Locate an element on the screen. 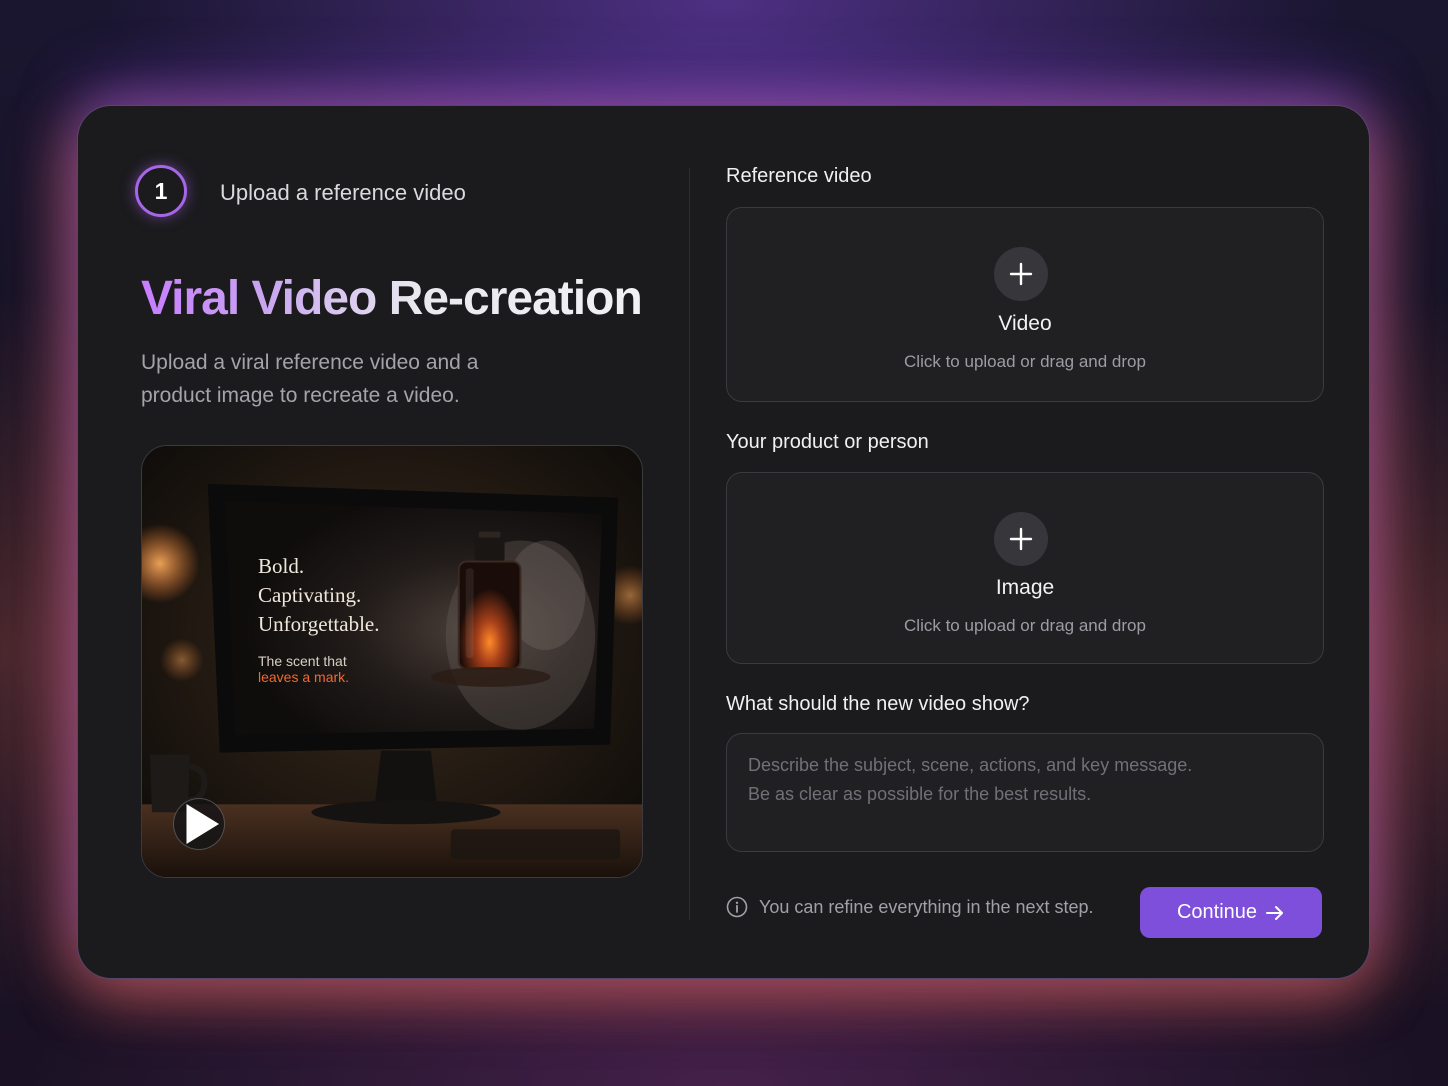 This screenshot has height=1086, width=1448. step-number-badge: 1 is located at coordinates (161, 191).